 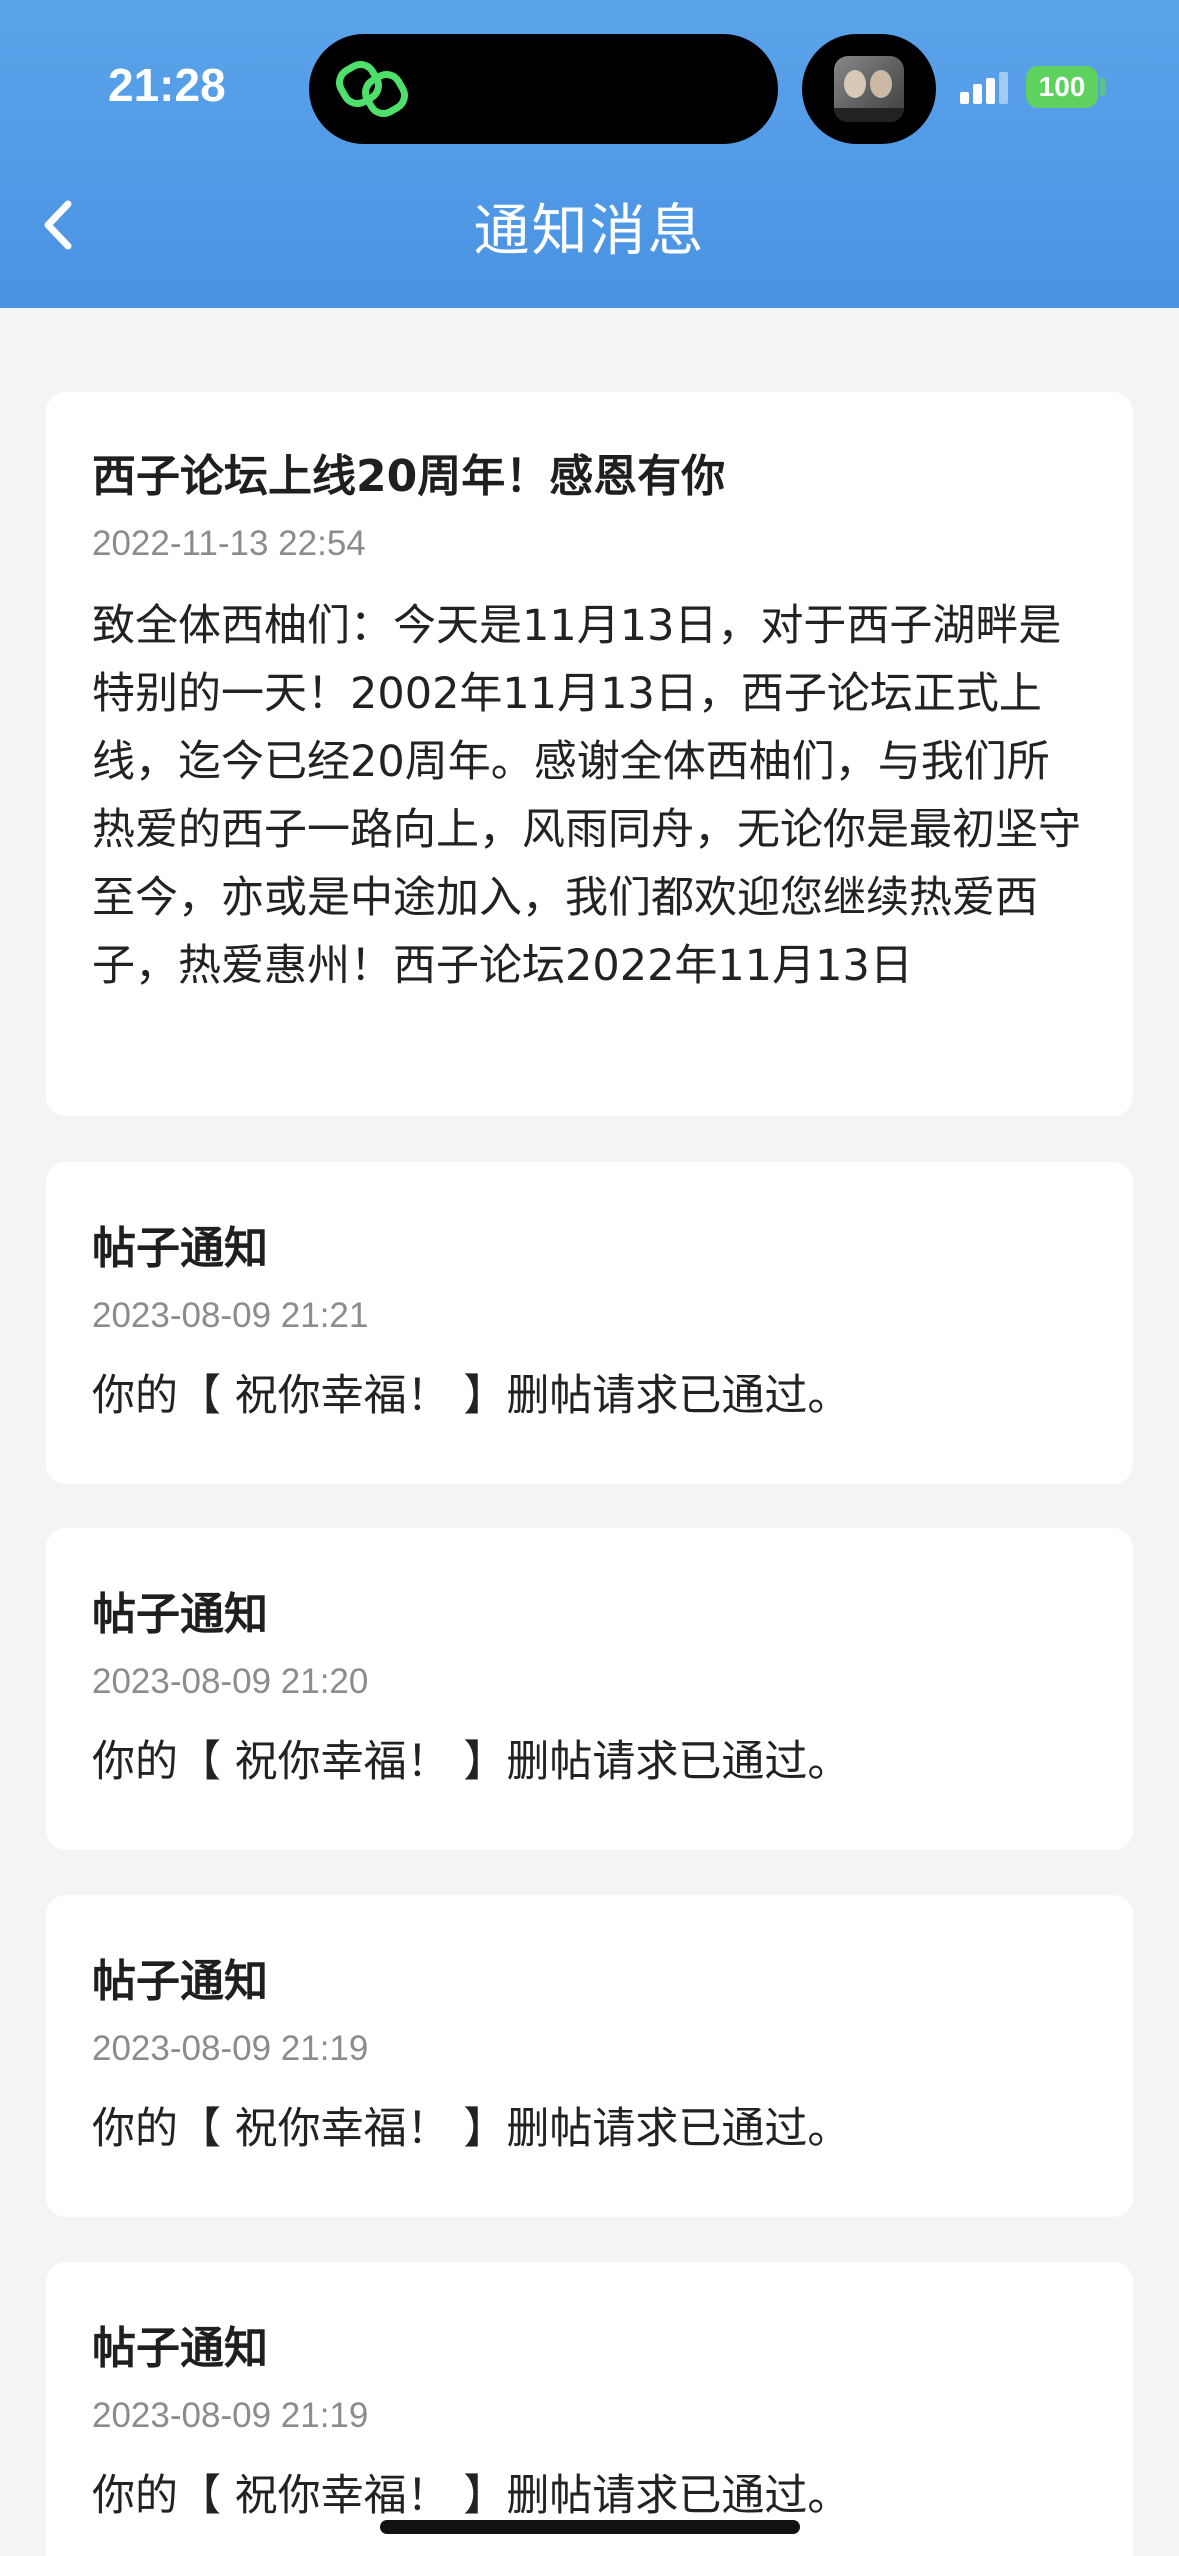 I want to click on live-activity, so click(x=869, y=89).